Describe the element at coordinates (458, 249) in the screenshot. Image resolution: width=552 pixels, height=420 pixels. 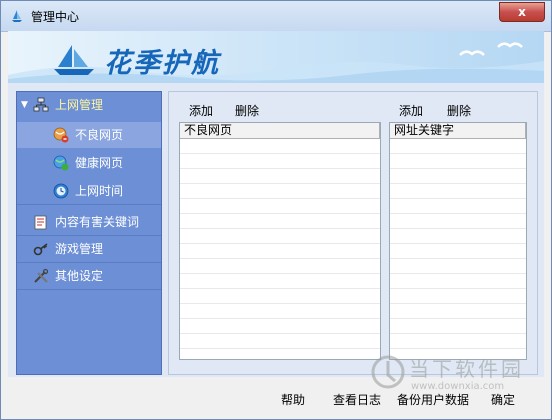
I see `url-keyword-list-rows` at that location.